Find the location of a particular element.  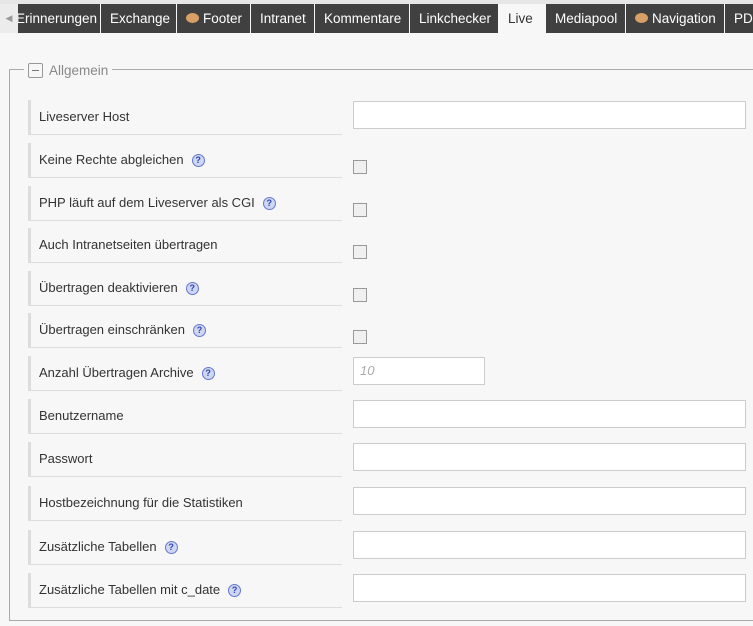

tab-footer: Footer is located at coordinates (213, 18).